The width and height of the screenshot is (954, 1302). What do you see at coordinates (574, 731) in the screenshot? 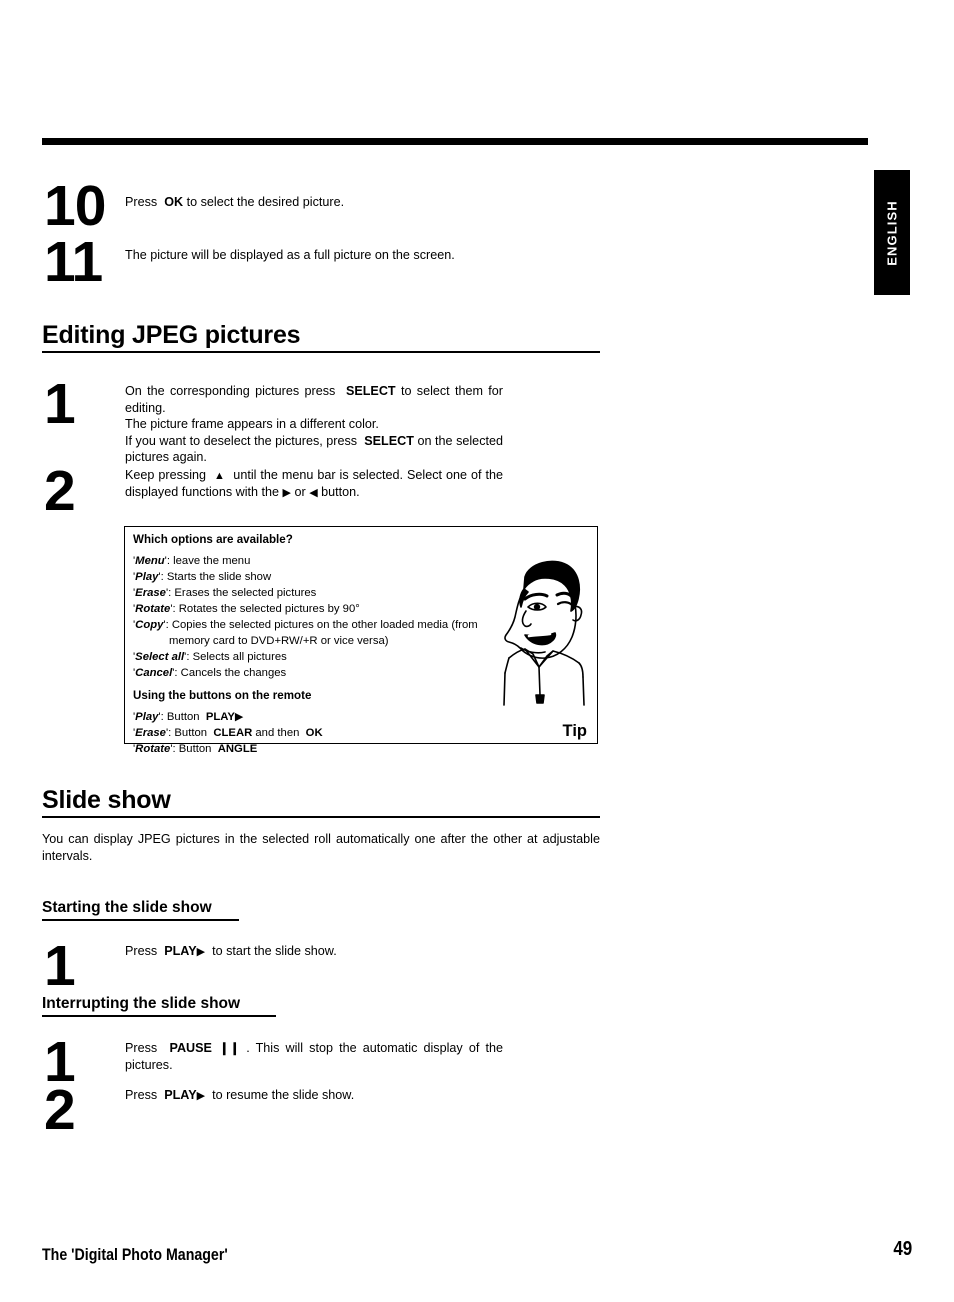
I see `tip-label: Tip` at bounding box center [574, 731].